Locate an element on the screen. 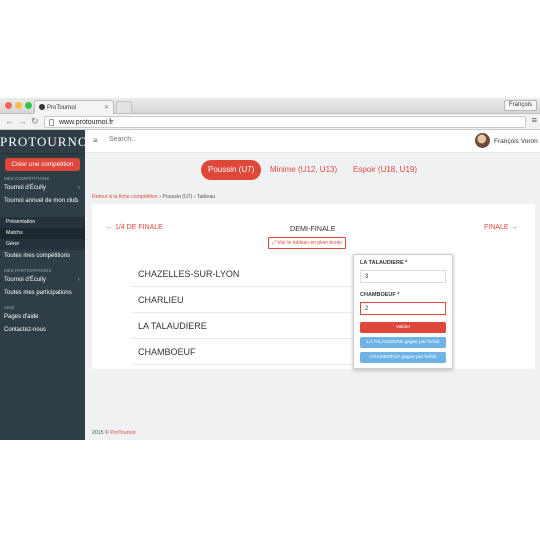 This screenshot has height=540, width=540. tab-title: ProTournoi is located at coordinates (62, 108).